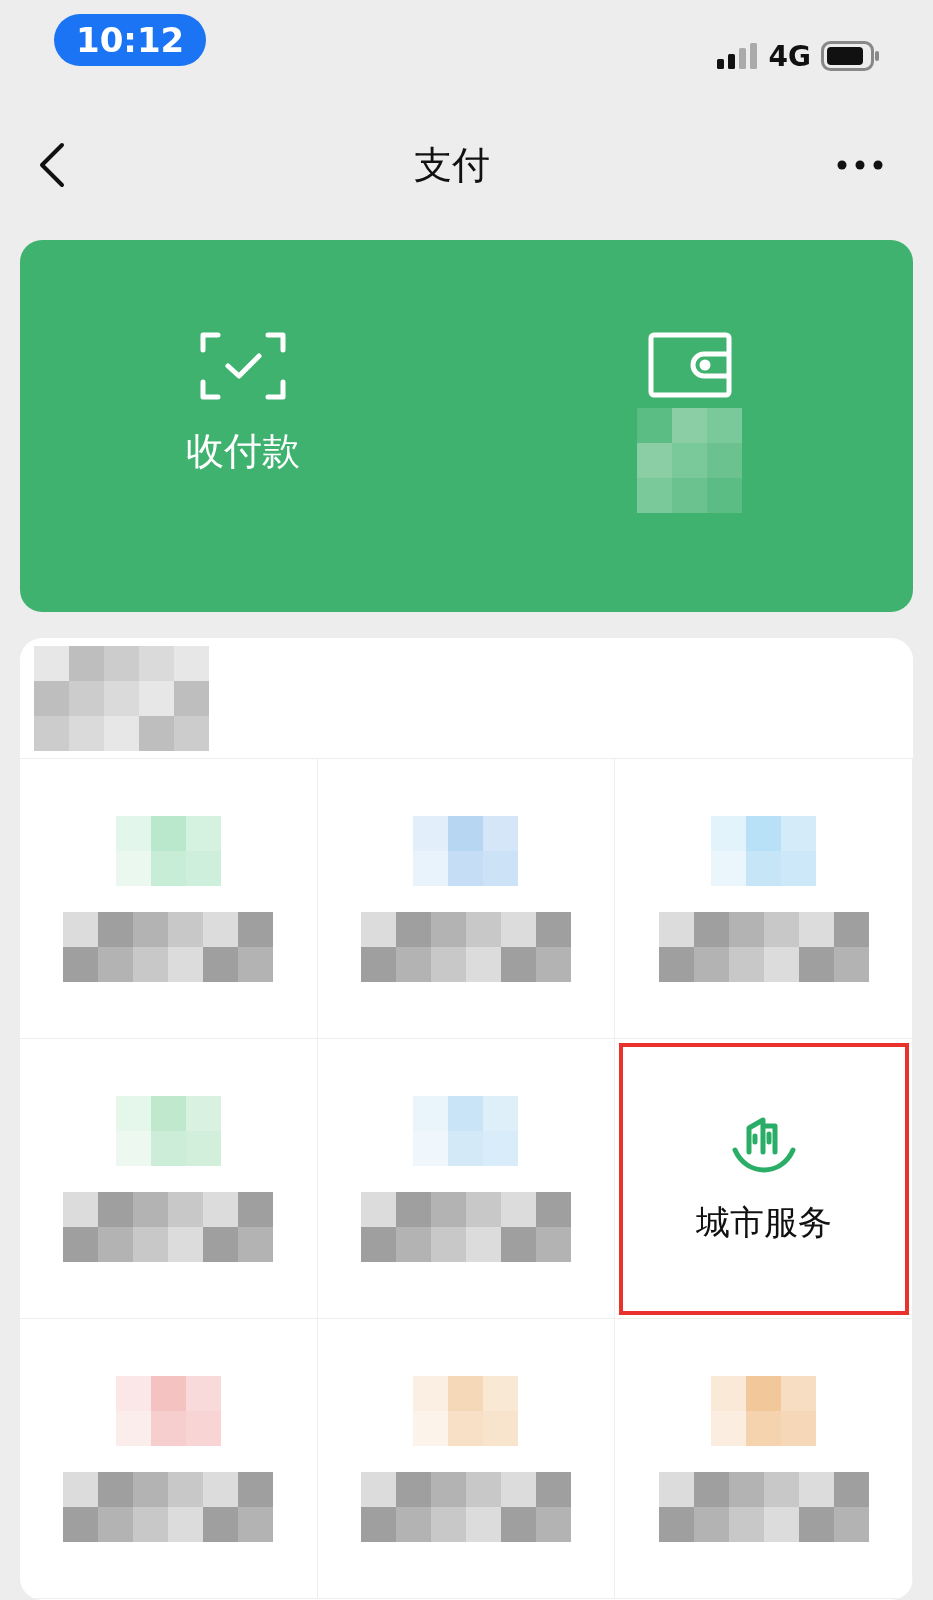 The image size is (933, 1600). I want to click on network-type: 4G, so click(789, 56).